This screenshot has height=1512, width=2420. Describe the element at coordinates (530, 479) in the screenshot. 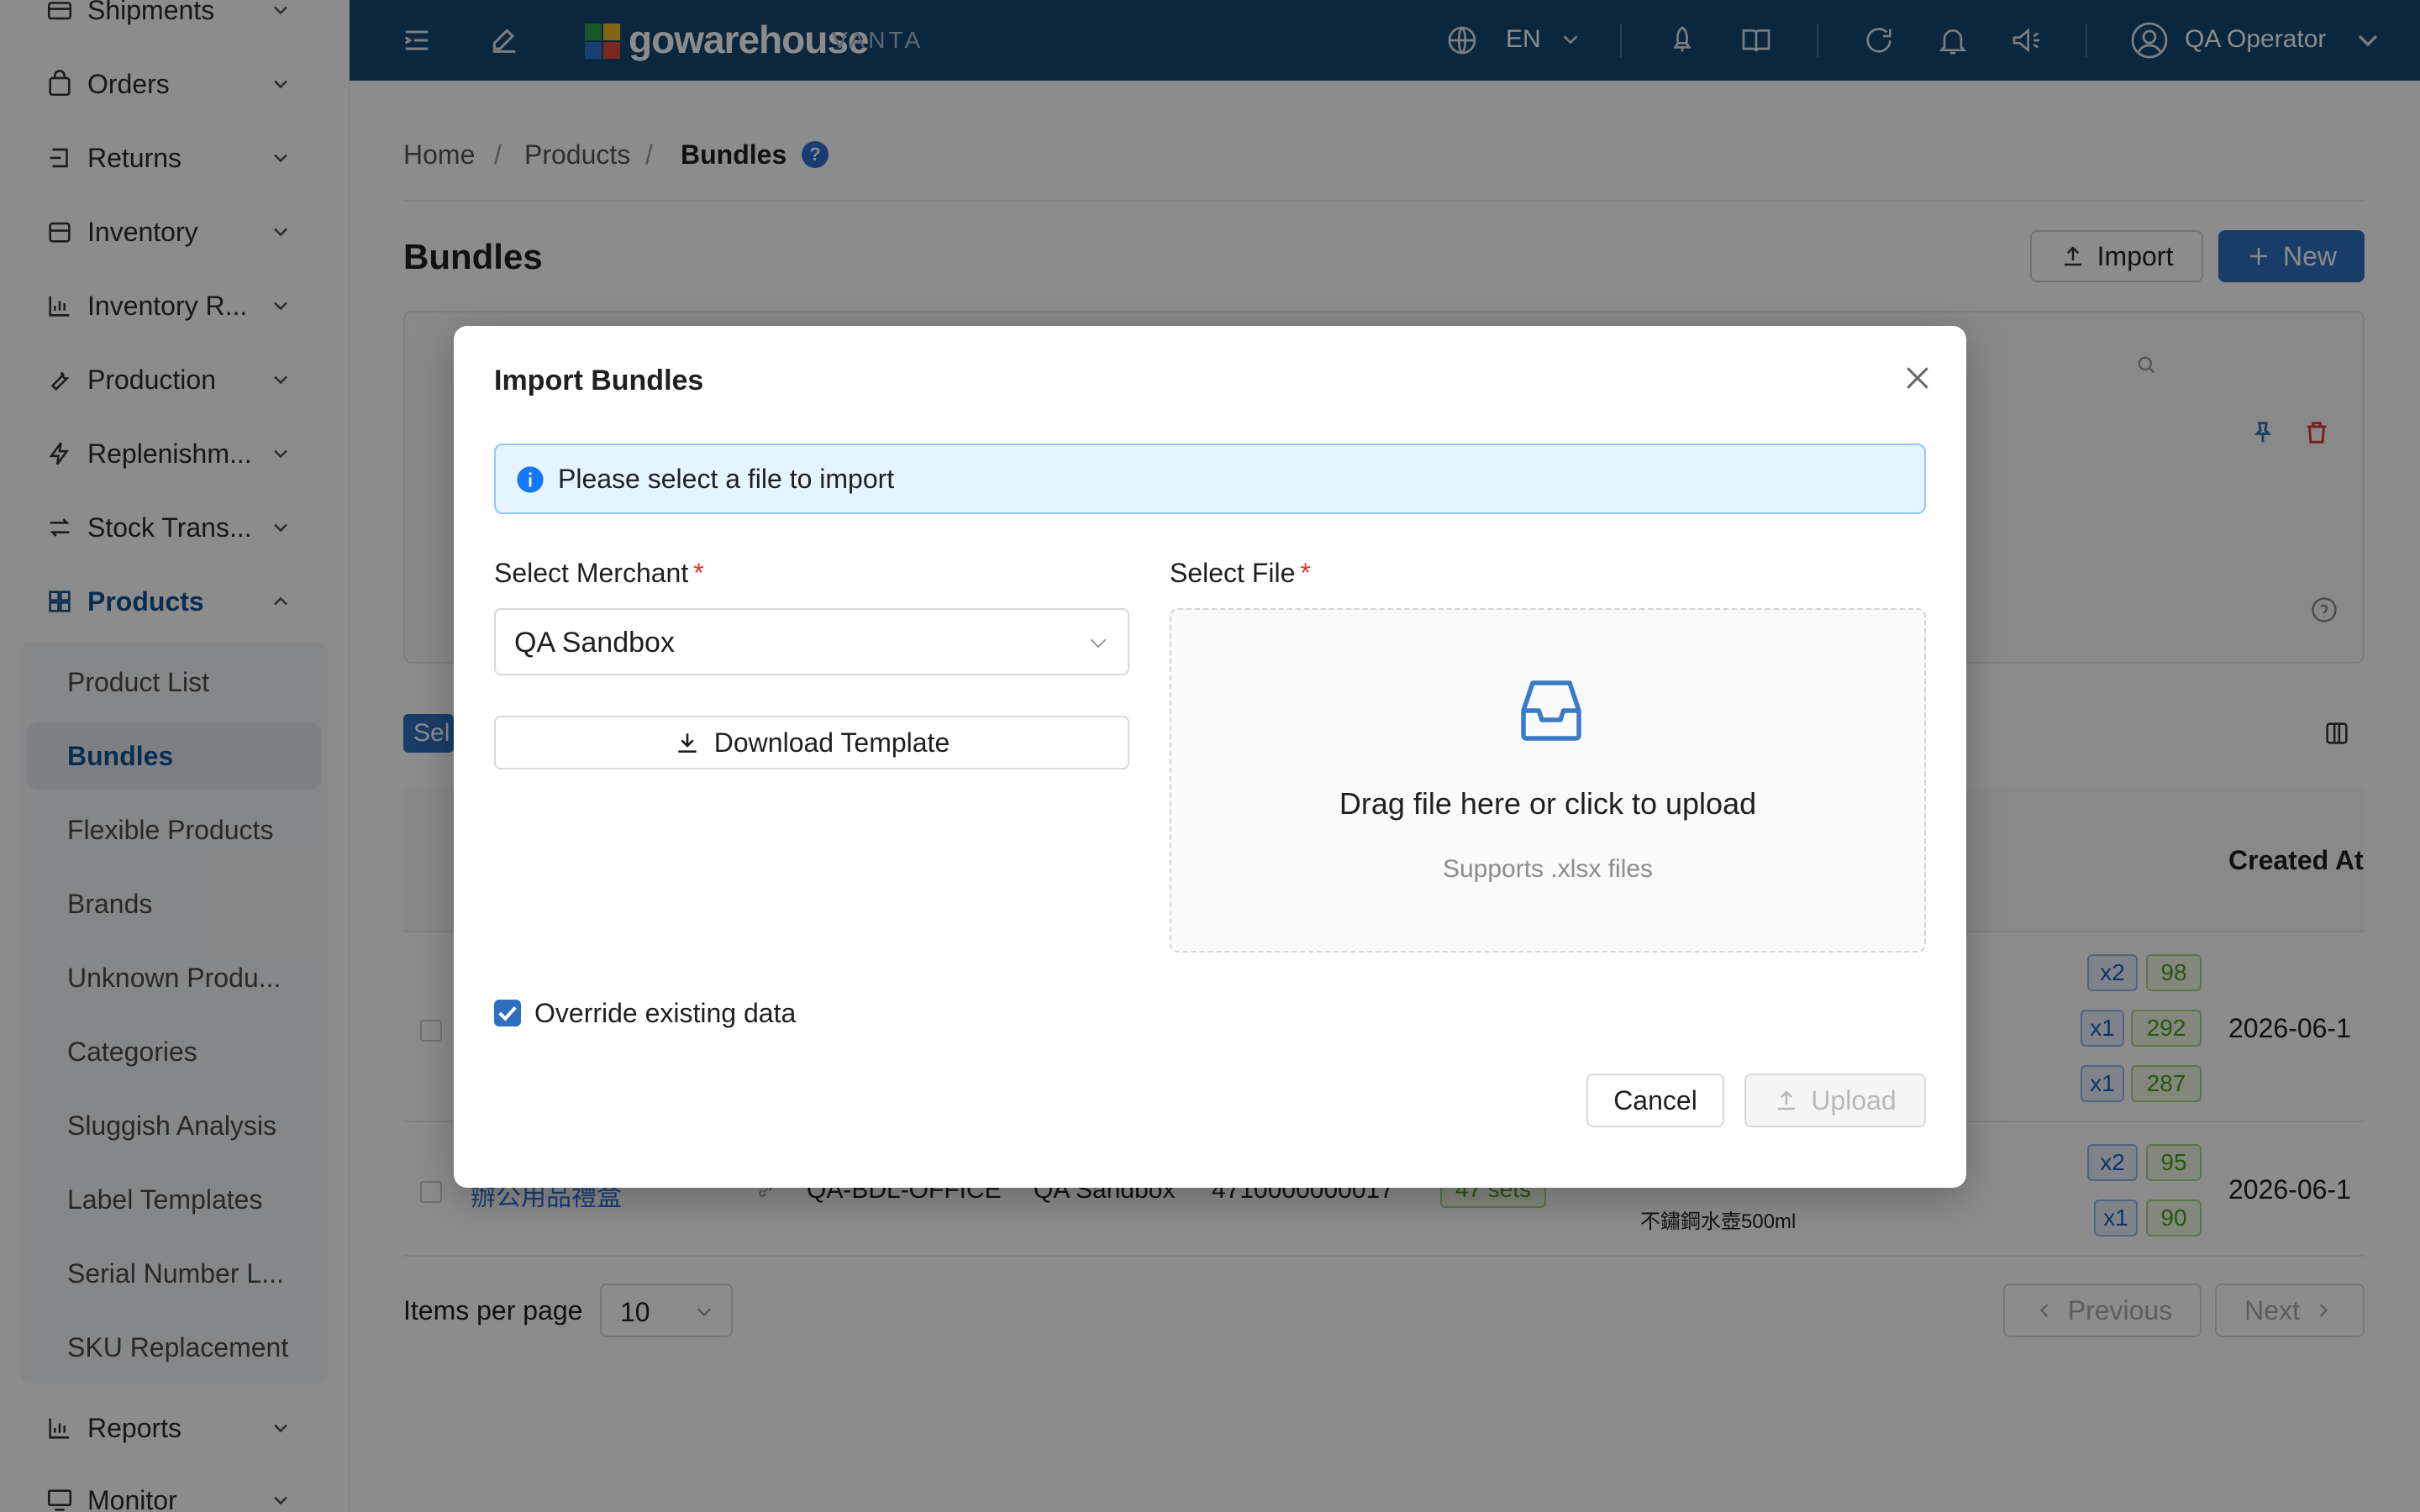

I see `info-icon` at that location.